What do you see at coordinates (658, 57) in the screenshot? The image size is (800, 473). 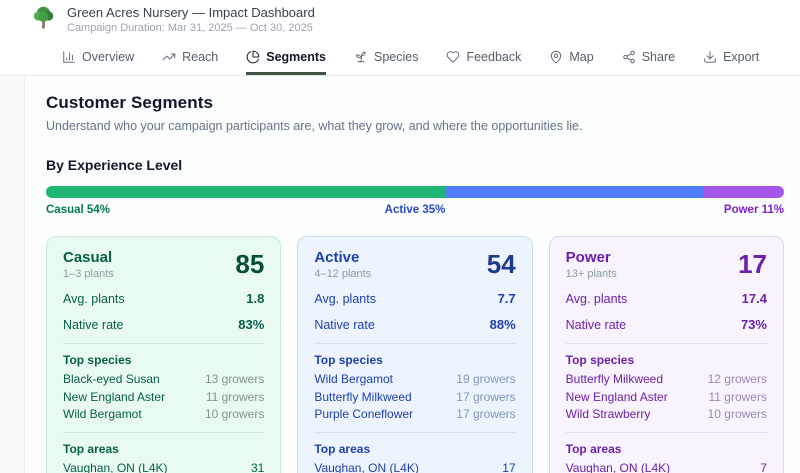 I see `tab-label: Share` at bounding box center [658, 57].